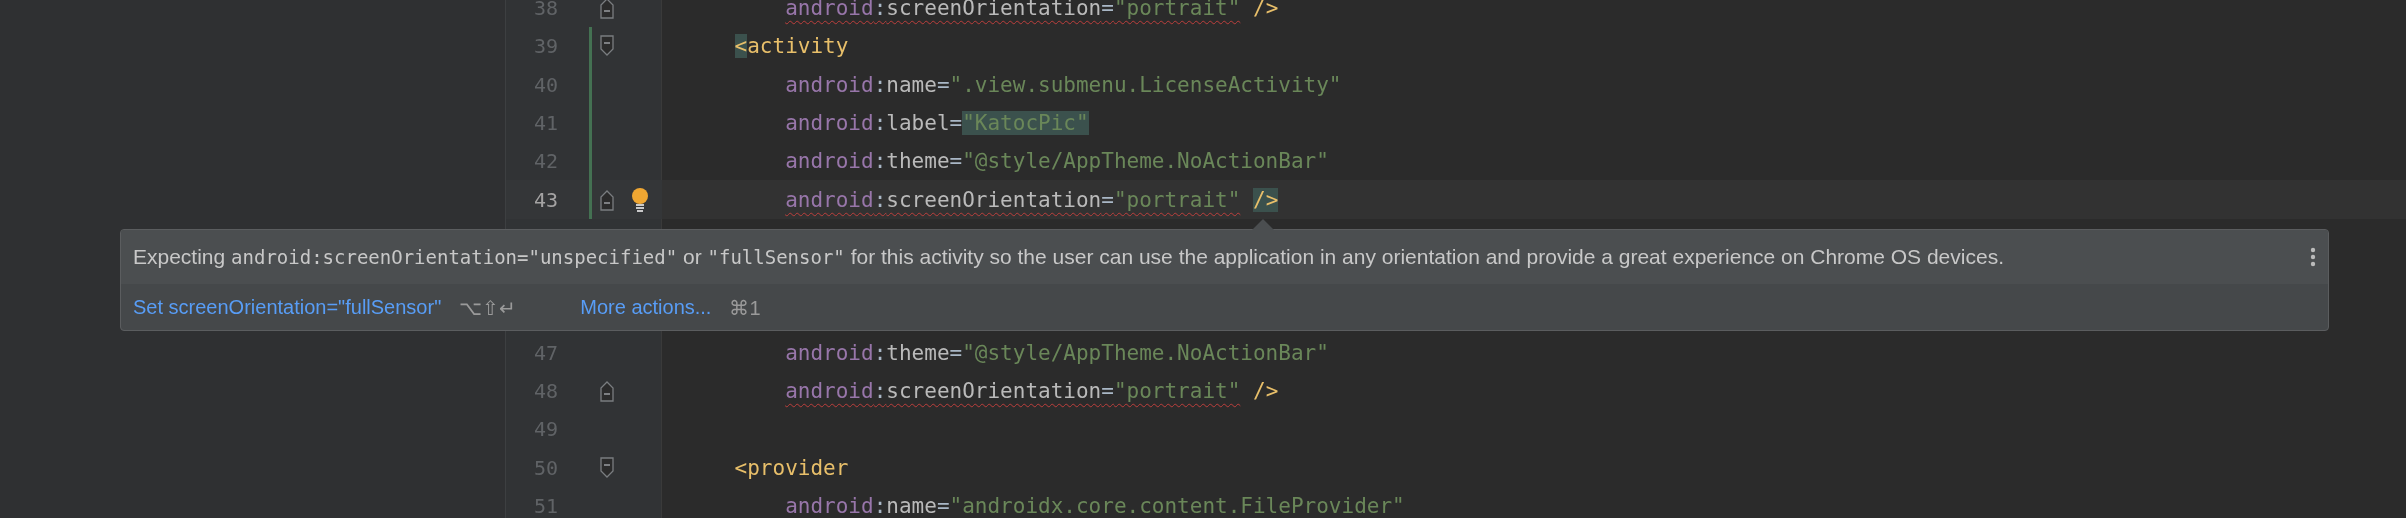 The width and height of the screenshot is (2406, 518). What do you see at coordinates (640, 199) in the screenshot?
I see `lightbulb-icon` at bounding box center [640, 199].